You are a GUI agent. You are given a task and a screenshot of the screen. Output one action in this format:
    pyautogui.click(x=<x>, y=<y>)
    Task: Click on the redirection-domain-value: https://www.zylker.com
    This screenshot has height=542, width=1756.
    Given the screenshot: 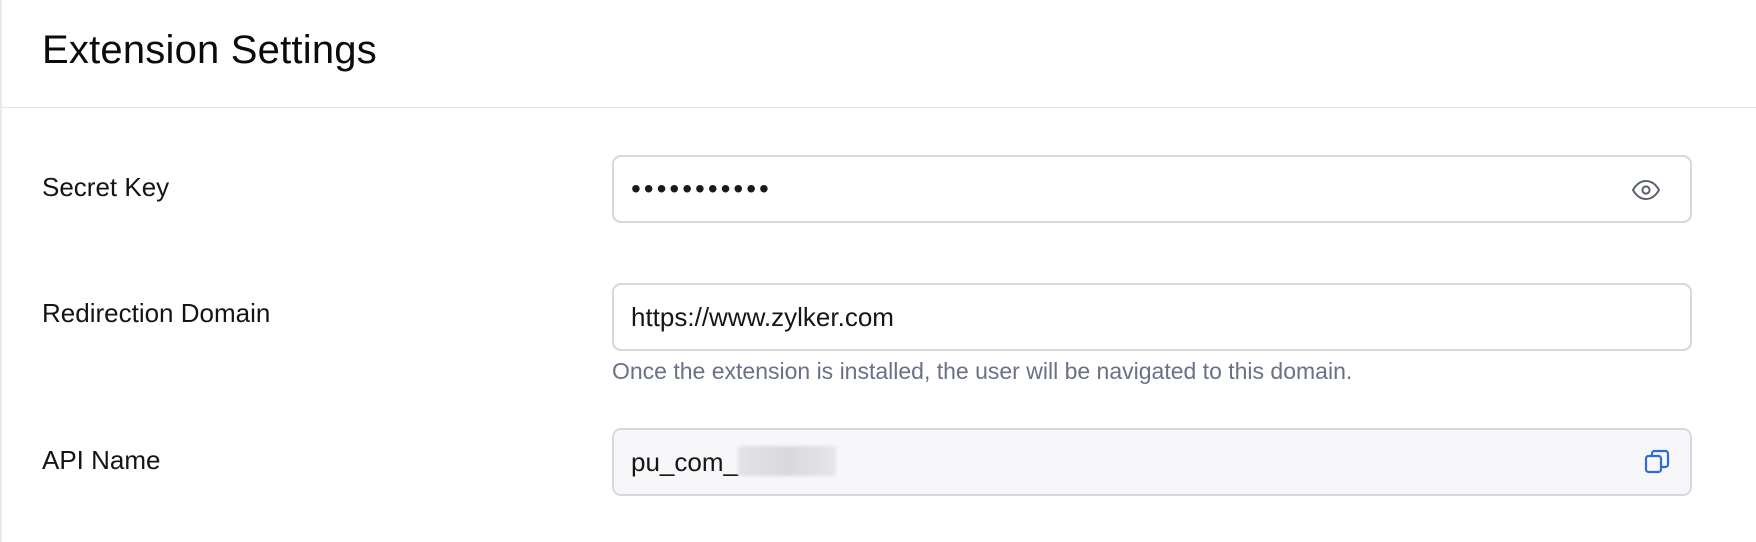 What is the action you would take?
    pyautogui.click(x=762, y=317)
    